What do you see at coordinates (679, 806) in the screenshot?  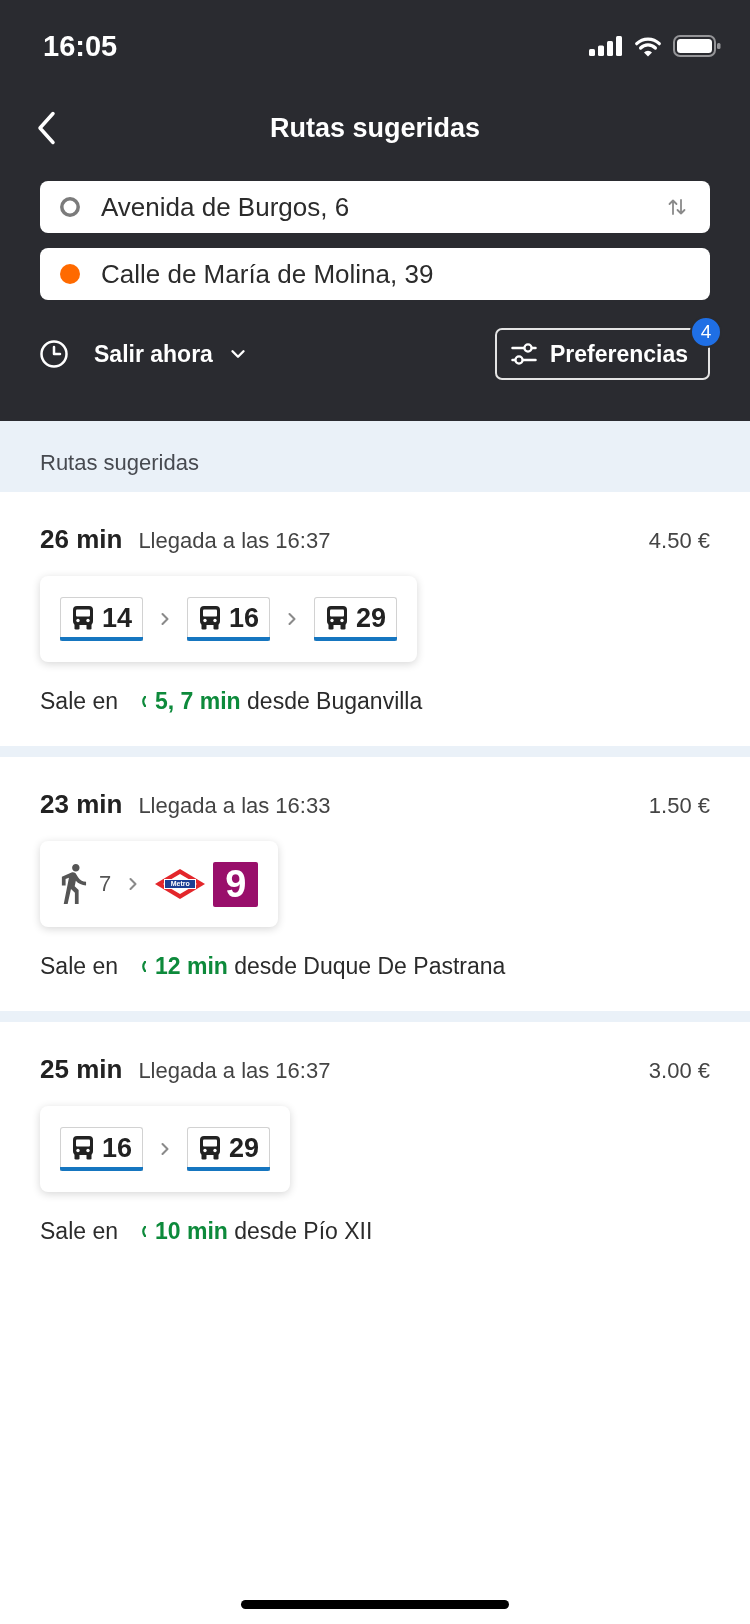 I see `trip-price: 1.50 €` at bounding box center [679, 806].